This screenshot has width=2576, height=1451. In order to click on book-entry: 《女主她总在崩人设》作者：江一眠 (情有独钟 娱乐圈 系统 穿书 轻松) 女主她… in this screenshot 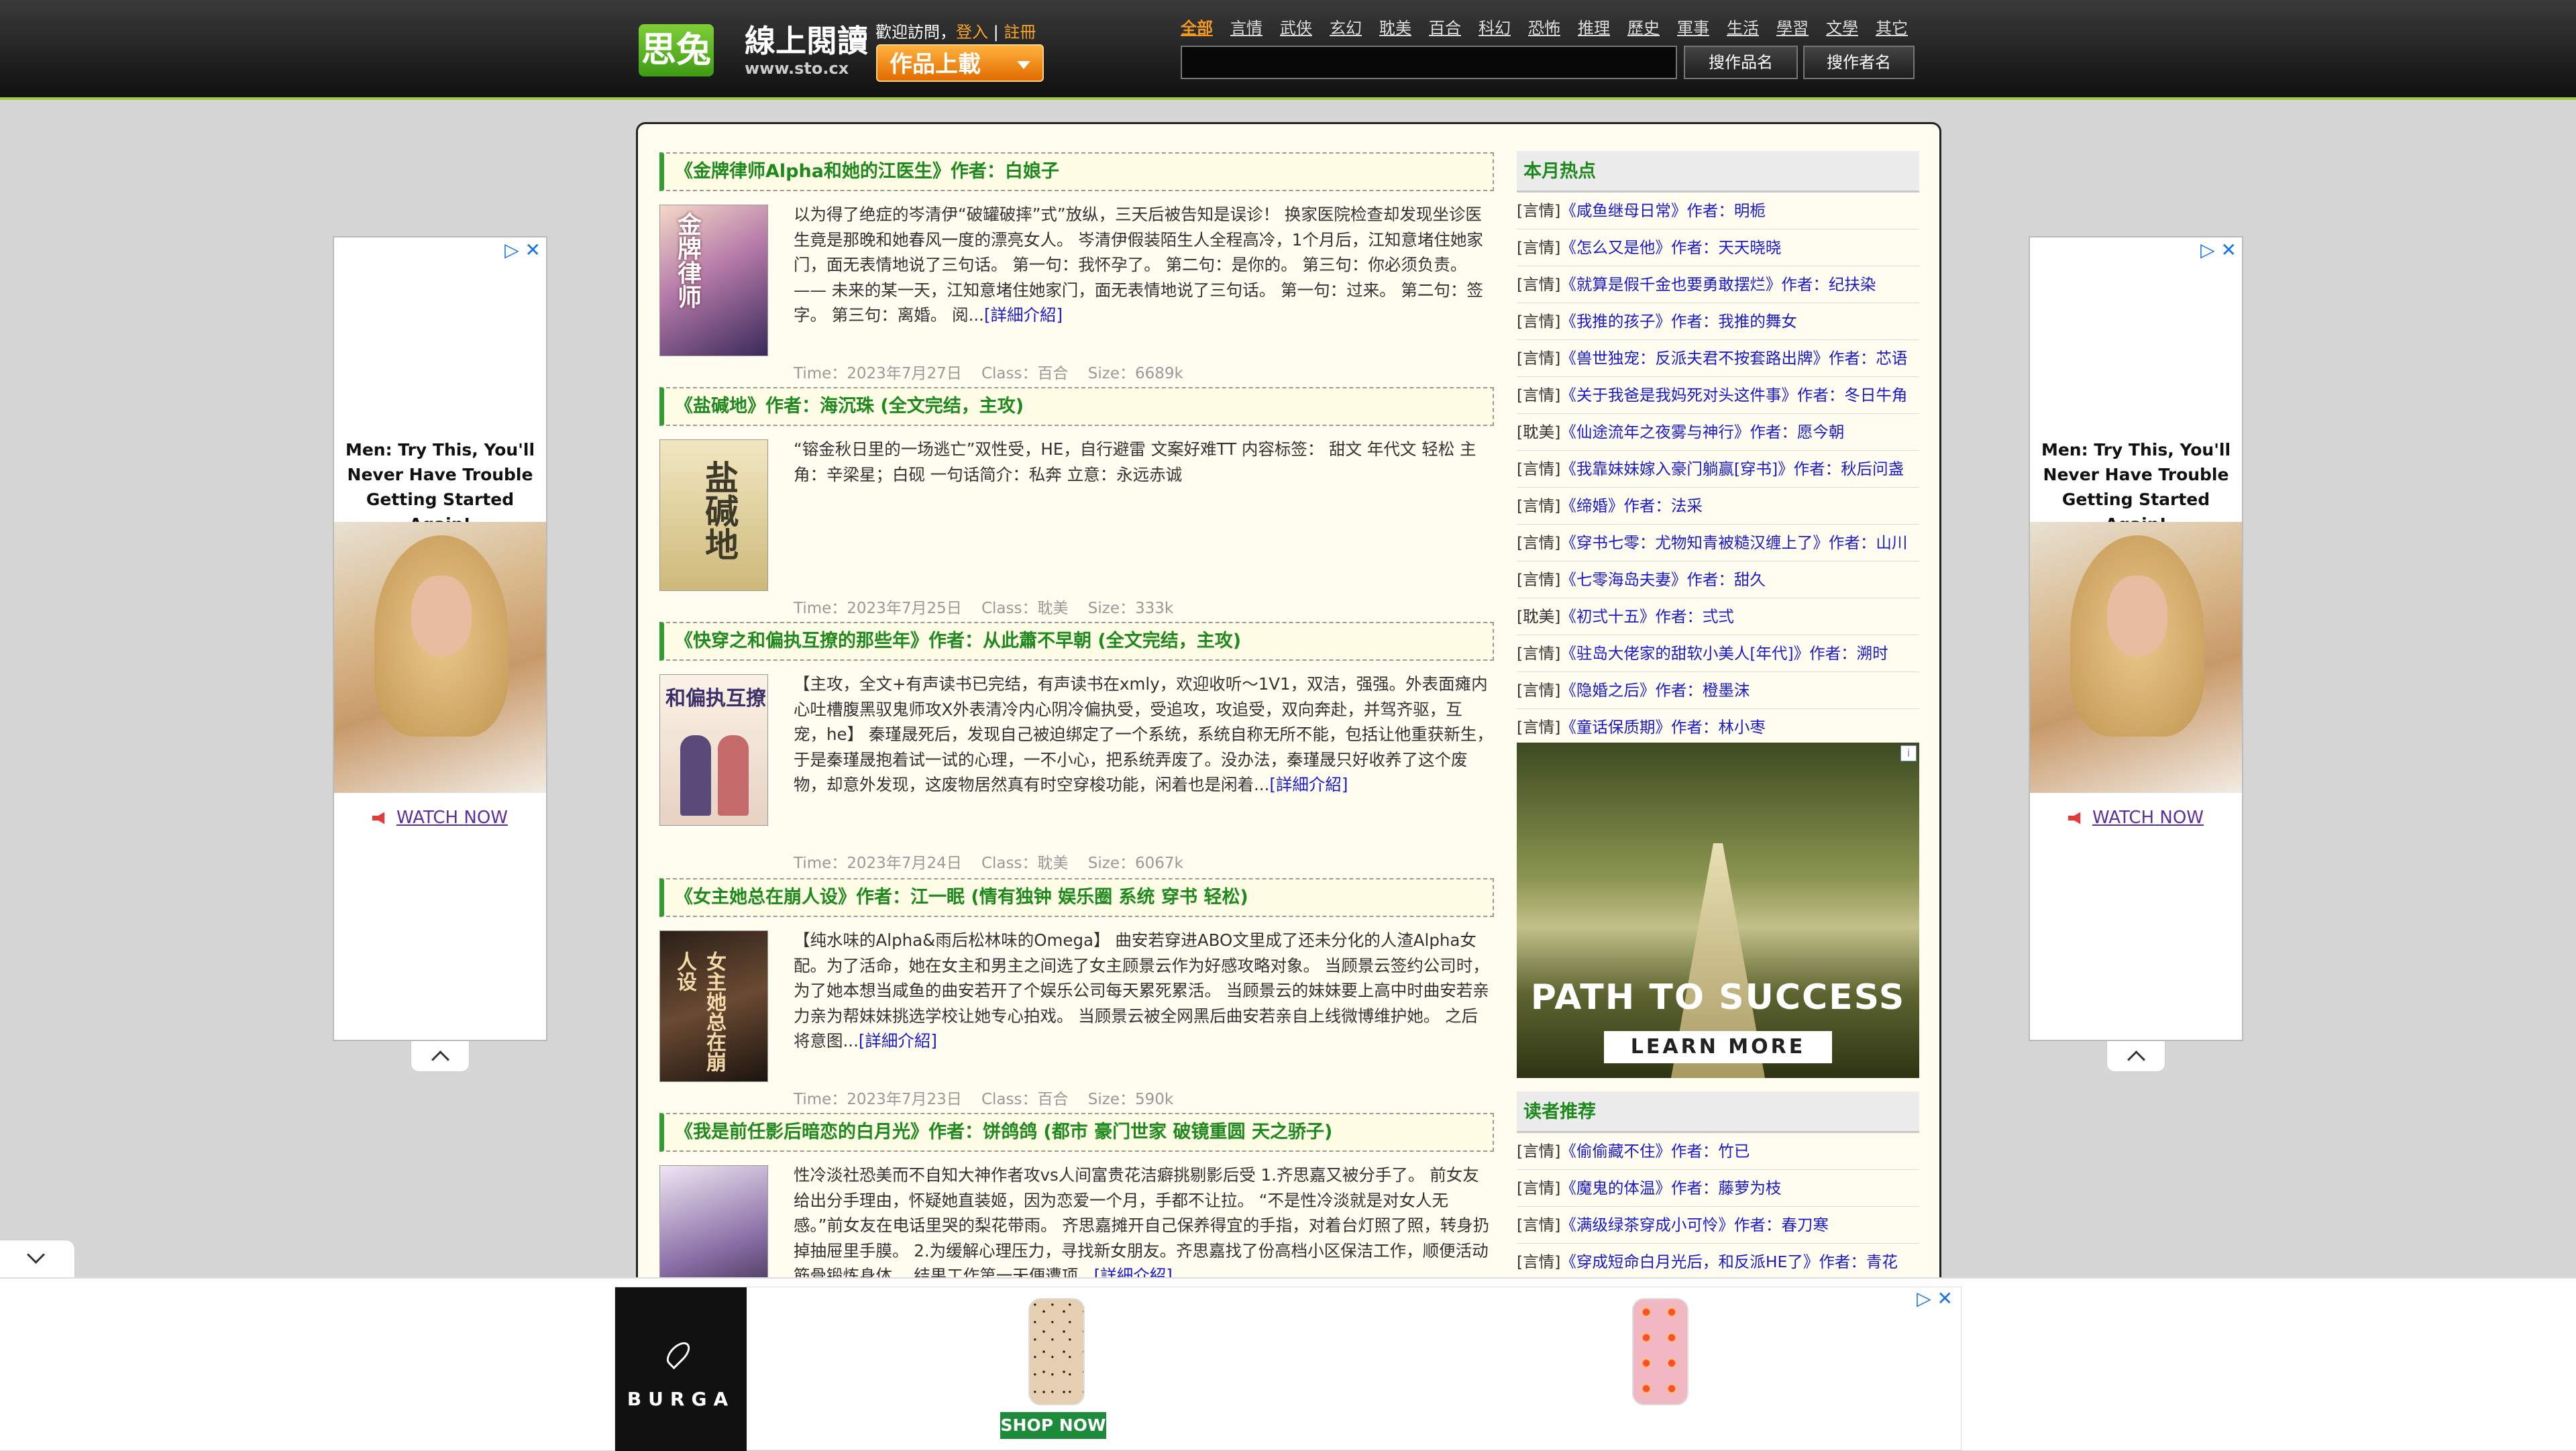, I will do `click(1076, 993)`.